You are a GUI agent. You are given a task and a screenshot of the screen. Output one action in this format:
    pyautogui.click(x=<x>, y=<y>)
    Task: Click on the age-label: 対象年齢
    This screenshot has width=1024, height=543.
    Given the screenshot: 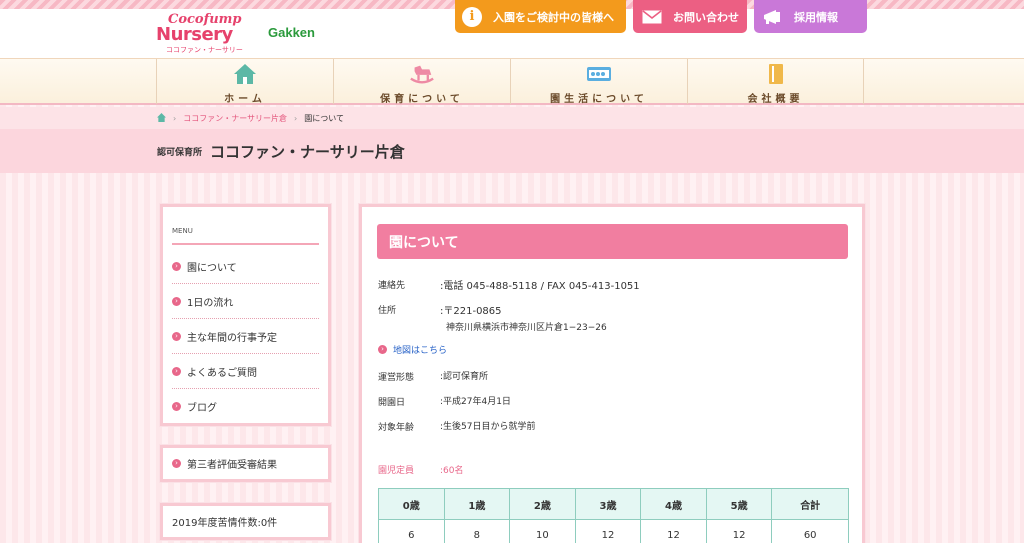 What is the action you would take?
    pyautogui.click(x=396, y=428)
    